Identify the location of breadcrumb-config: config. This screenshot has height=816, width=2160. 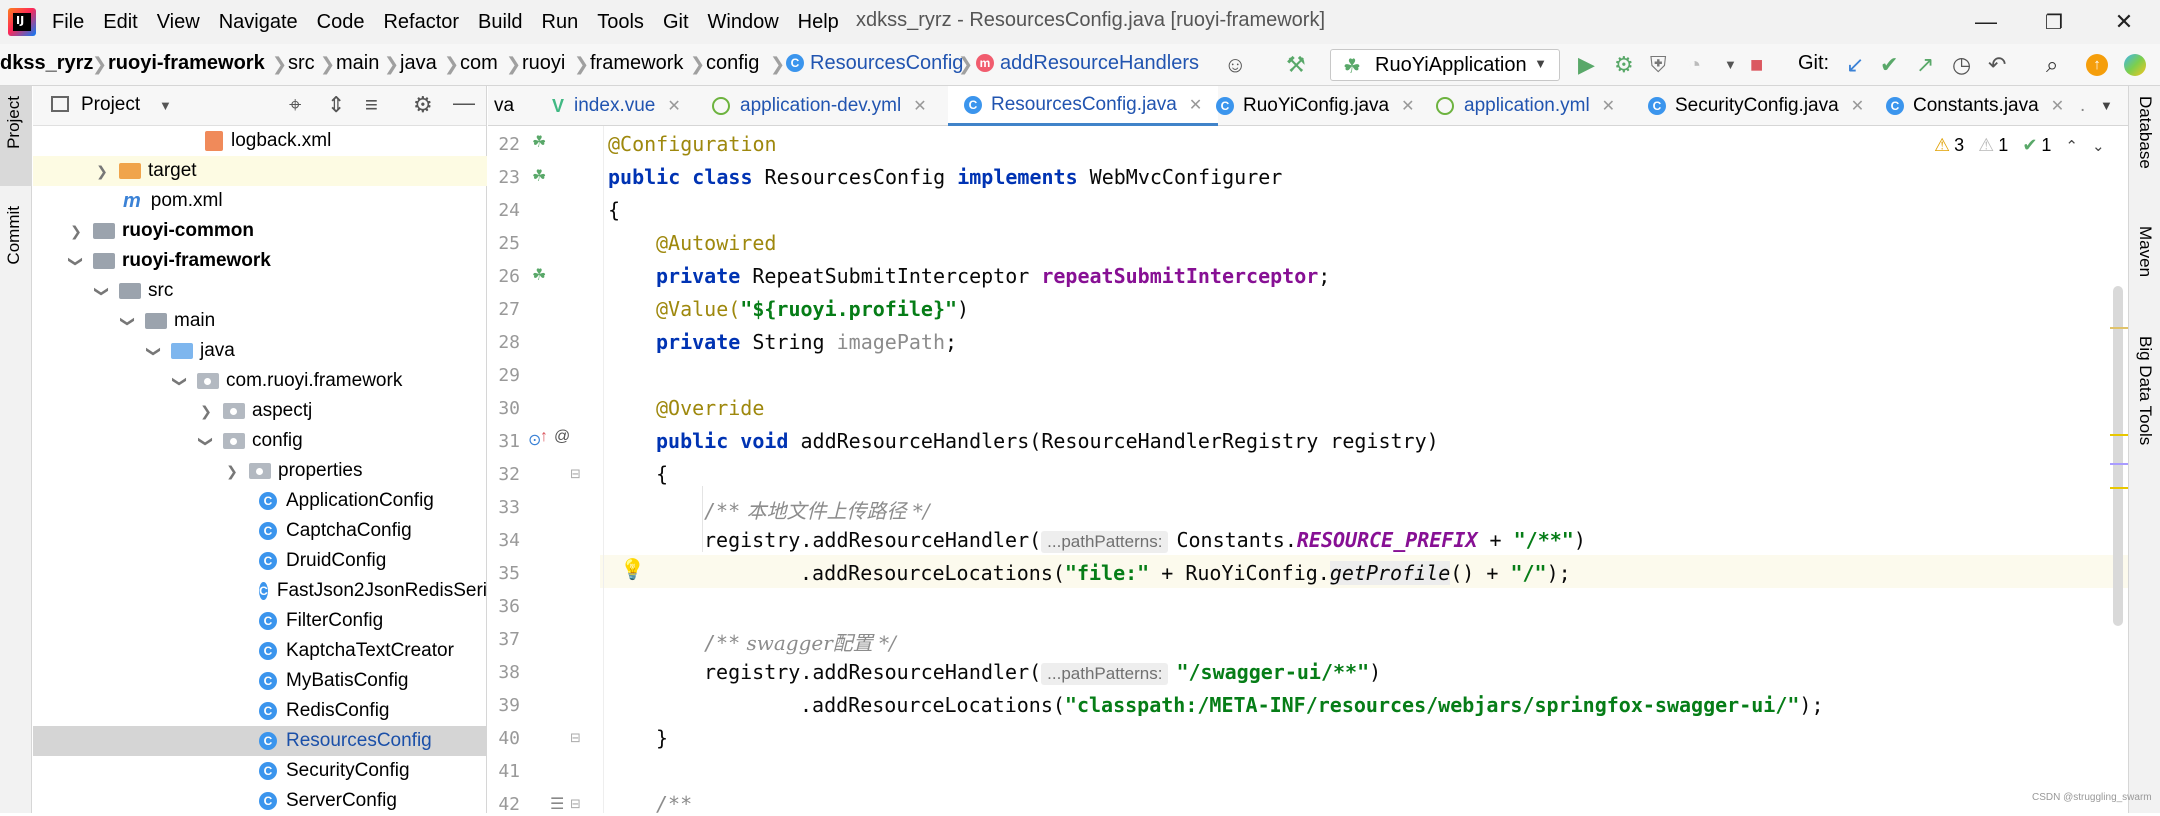
(732, 63).